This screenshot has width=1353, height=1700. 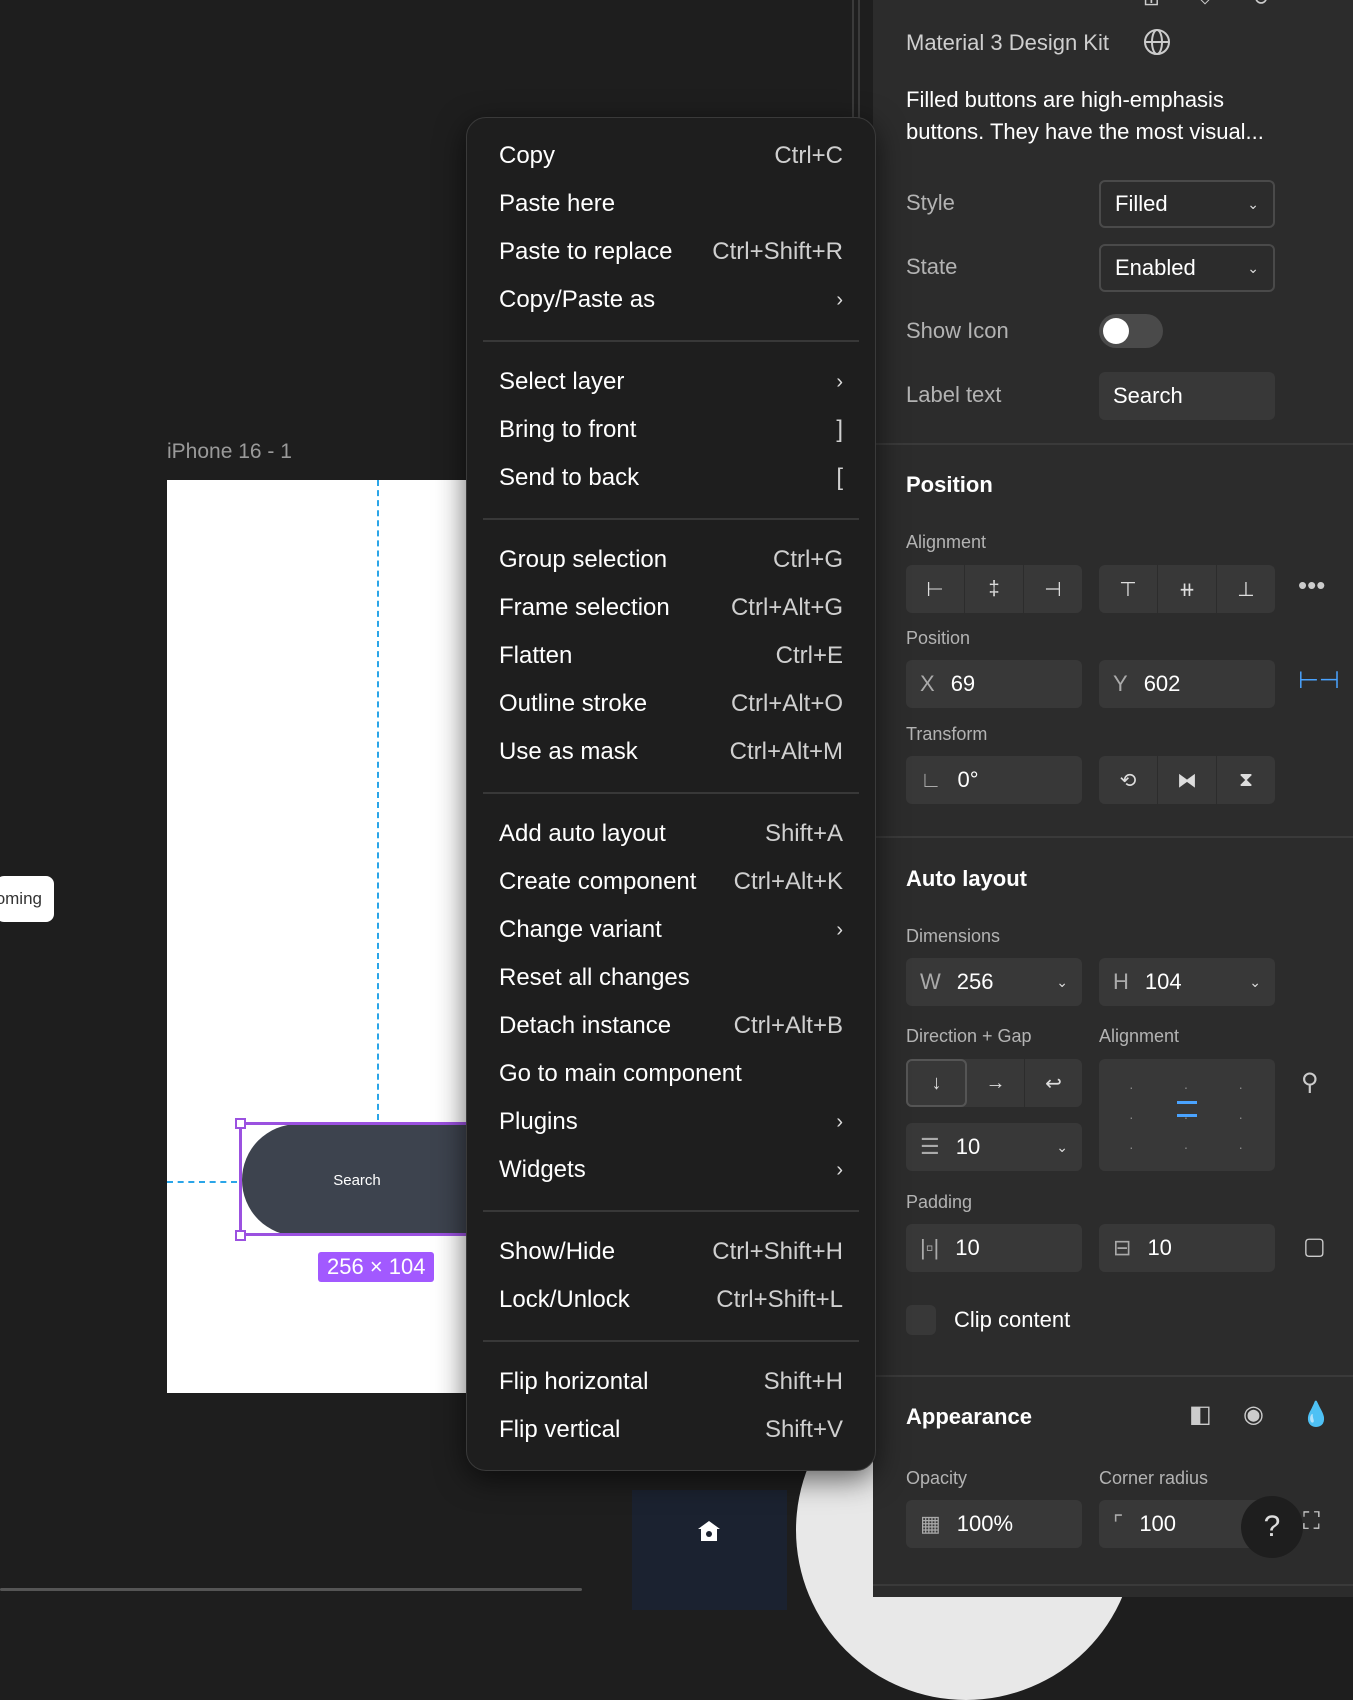 What do you see at coordinates (1053, 589) in the screenshot?
I see `align-right-icon: ⊣` at bounding box center [1053, 589].